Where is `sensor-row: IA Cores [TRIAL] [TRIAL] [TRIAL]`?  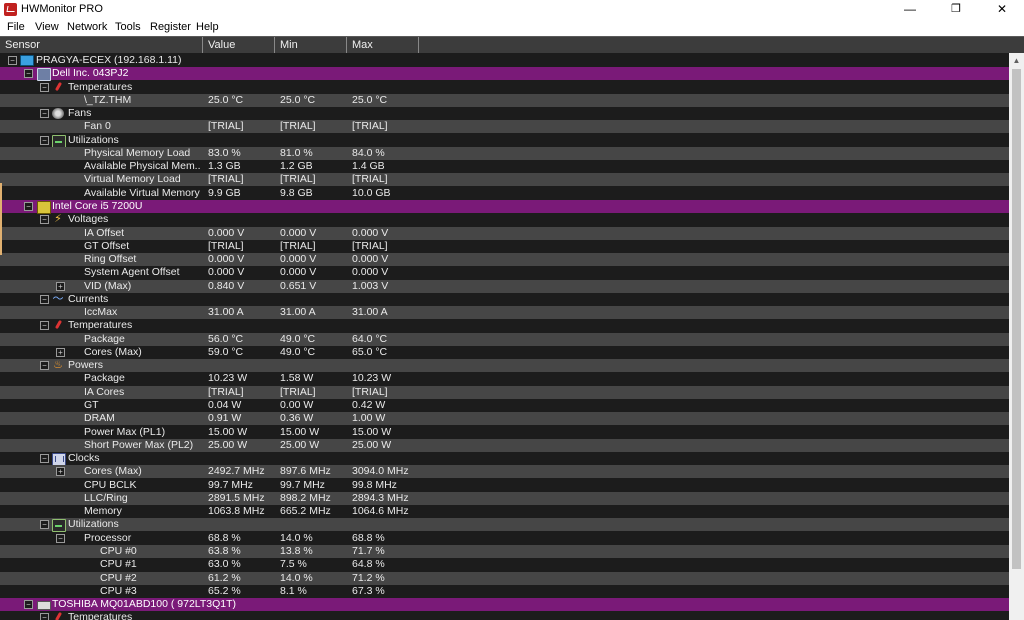
sensor-row: IA Cores [TRIAL] [TRIAL] [TRIAL] is located at coordinates (504, 392).